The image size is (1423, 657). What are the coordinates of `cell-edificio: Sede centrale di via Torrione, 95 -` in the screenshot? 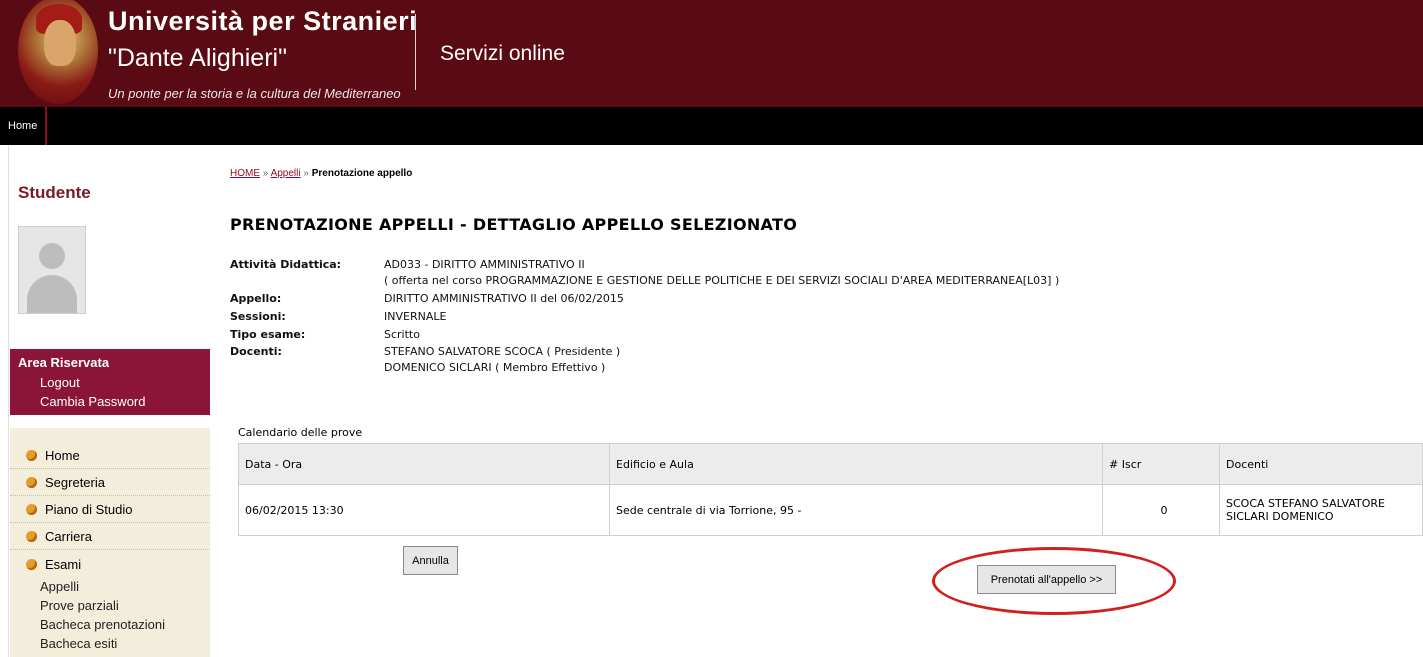 It's located at (856, 510).